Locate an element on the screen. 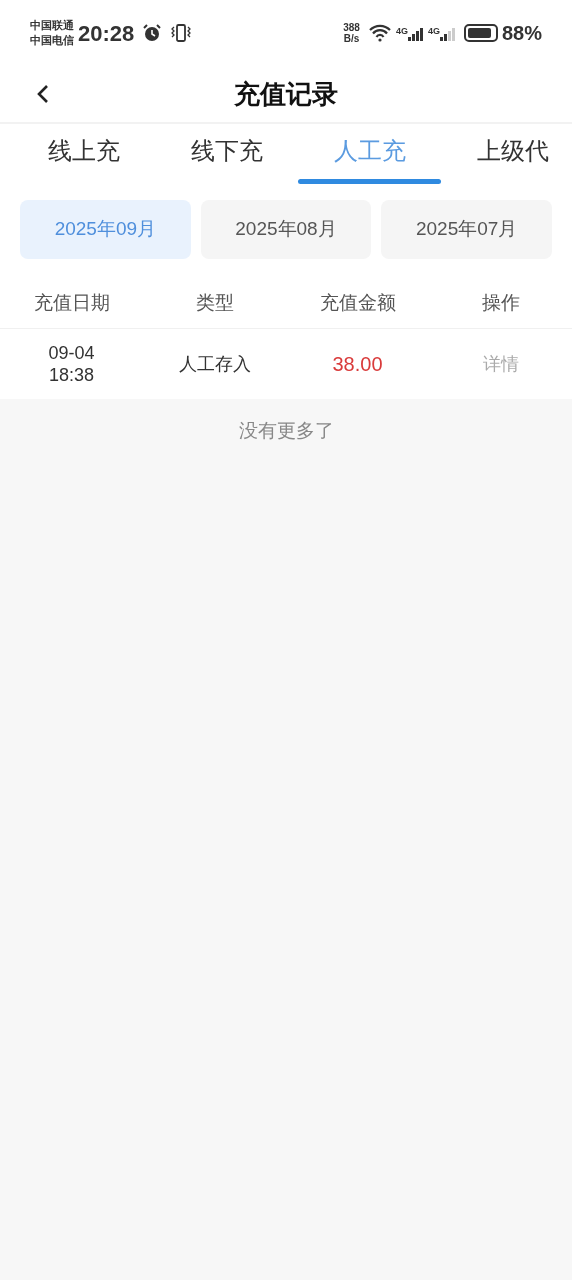  speed-unit: B/s is located at coordinates (351, 38).